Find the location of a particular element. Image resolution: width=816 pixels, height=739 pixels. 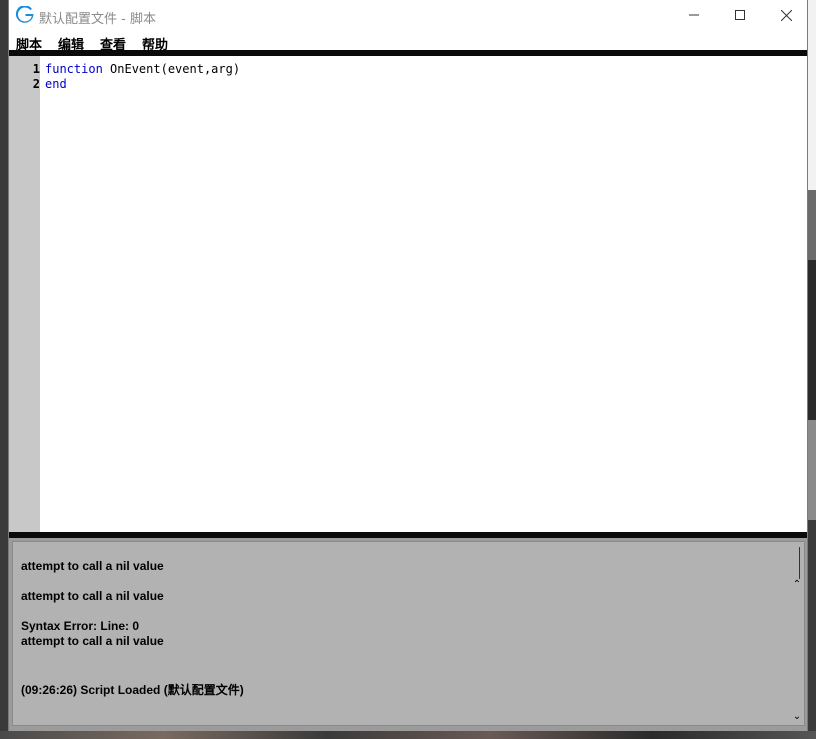

code-text: OnEvent(event,arg) is located at coordinates (171, 69).